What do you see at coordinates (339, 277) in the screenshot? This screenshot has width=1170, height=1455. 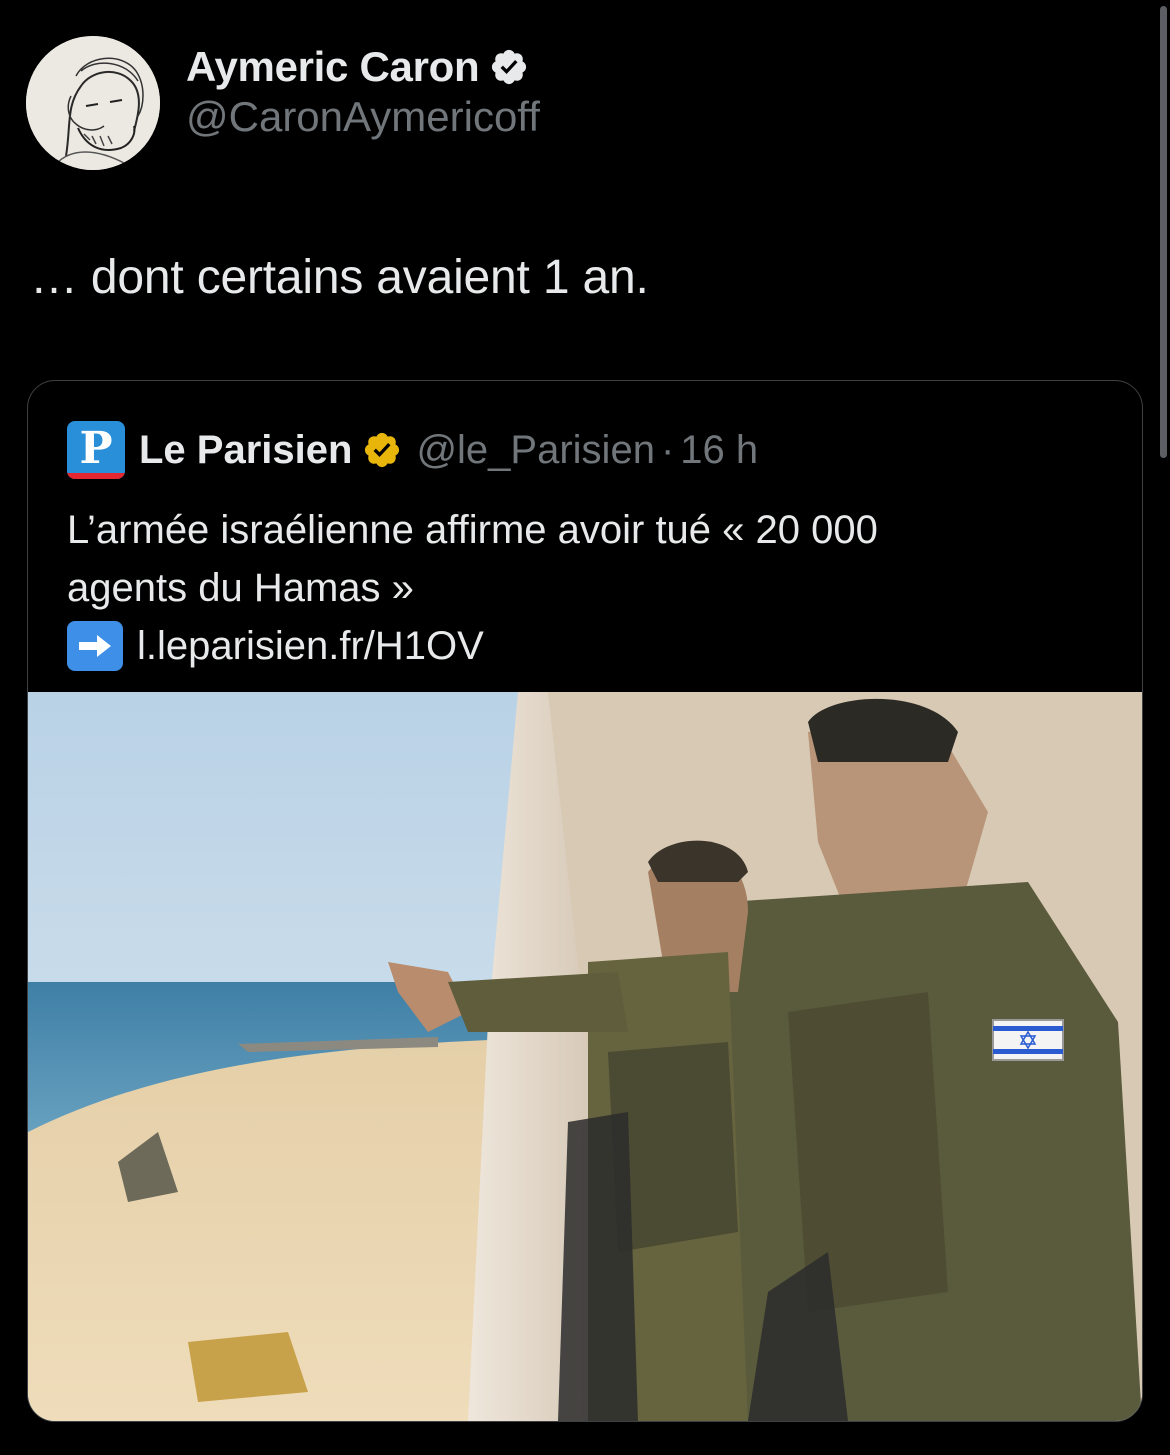 I see `tweet-text: … dont certains avaient 1 an.` at bounding box center [339, 277].